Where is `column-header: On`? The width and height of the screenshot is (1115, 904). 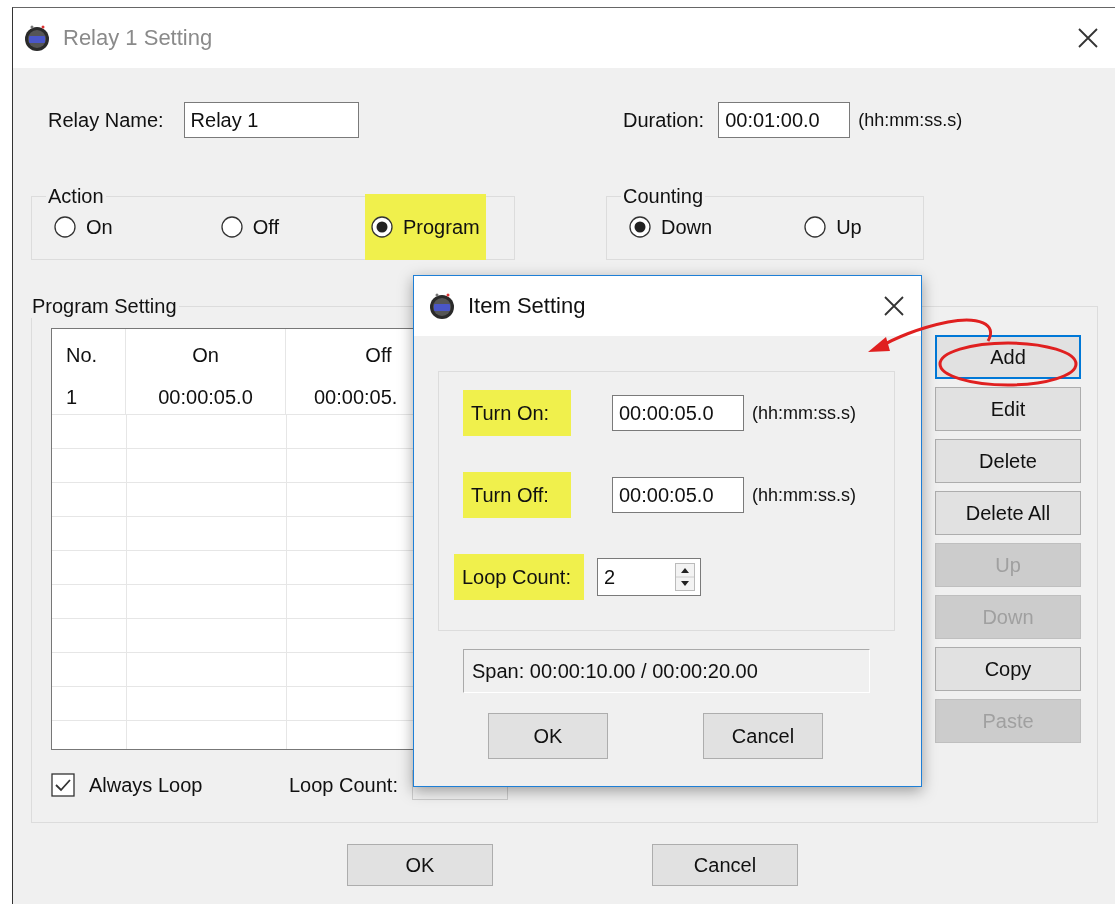 column-header: On is located at coordinates (206, 355).